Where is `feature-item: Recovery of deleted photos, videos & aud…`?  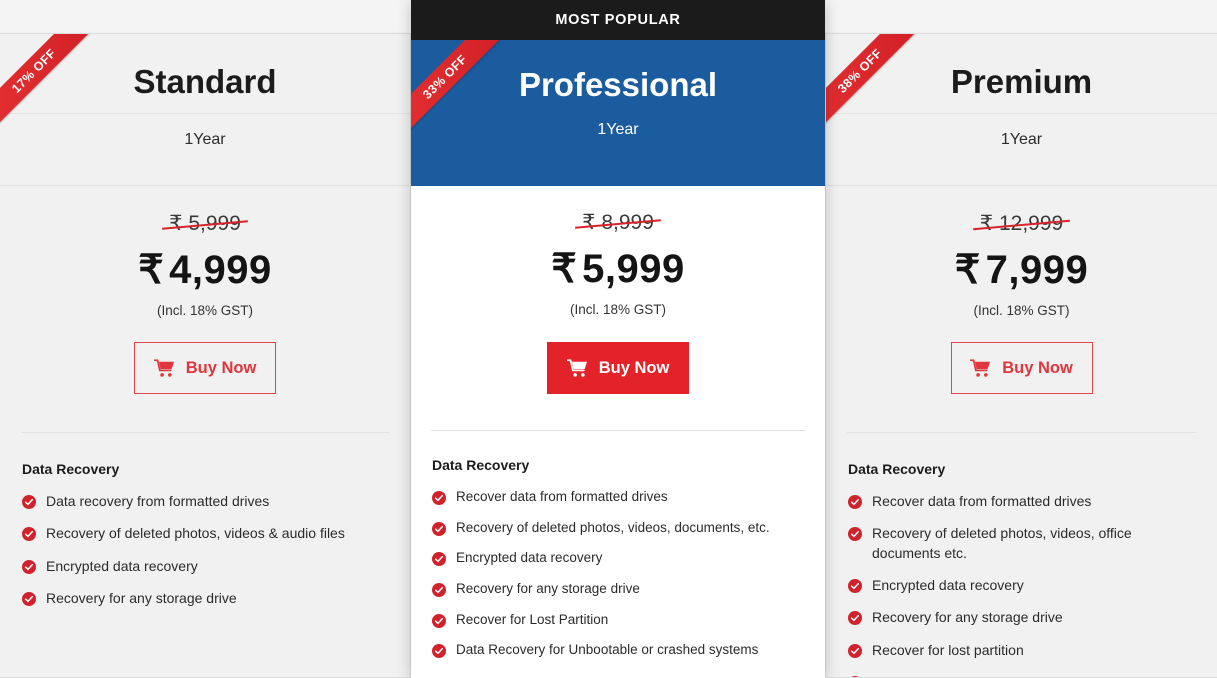
feature-item: Recovery of deleted photos, videos & aud… is located at coordinates (209, 533).